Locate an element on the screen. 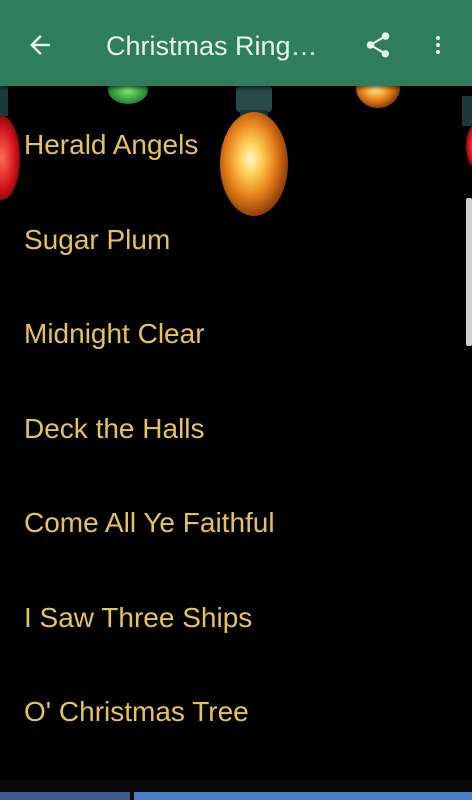  song-title: Deck the Halls is located at coordinates (114, 428).